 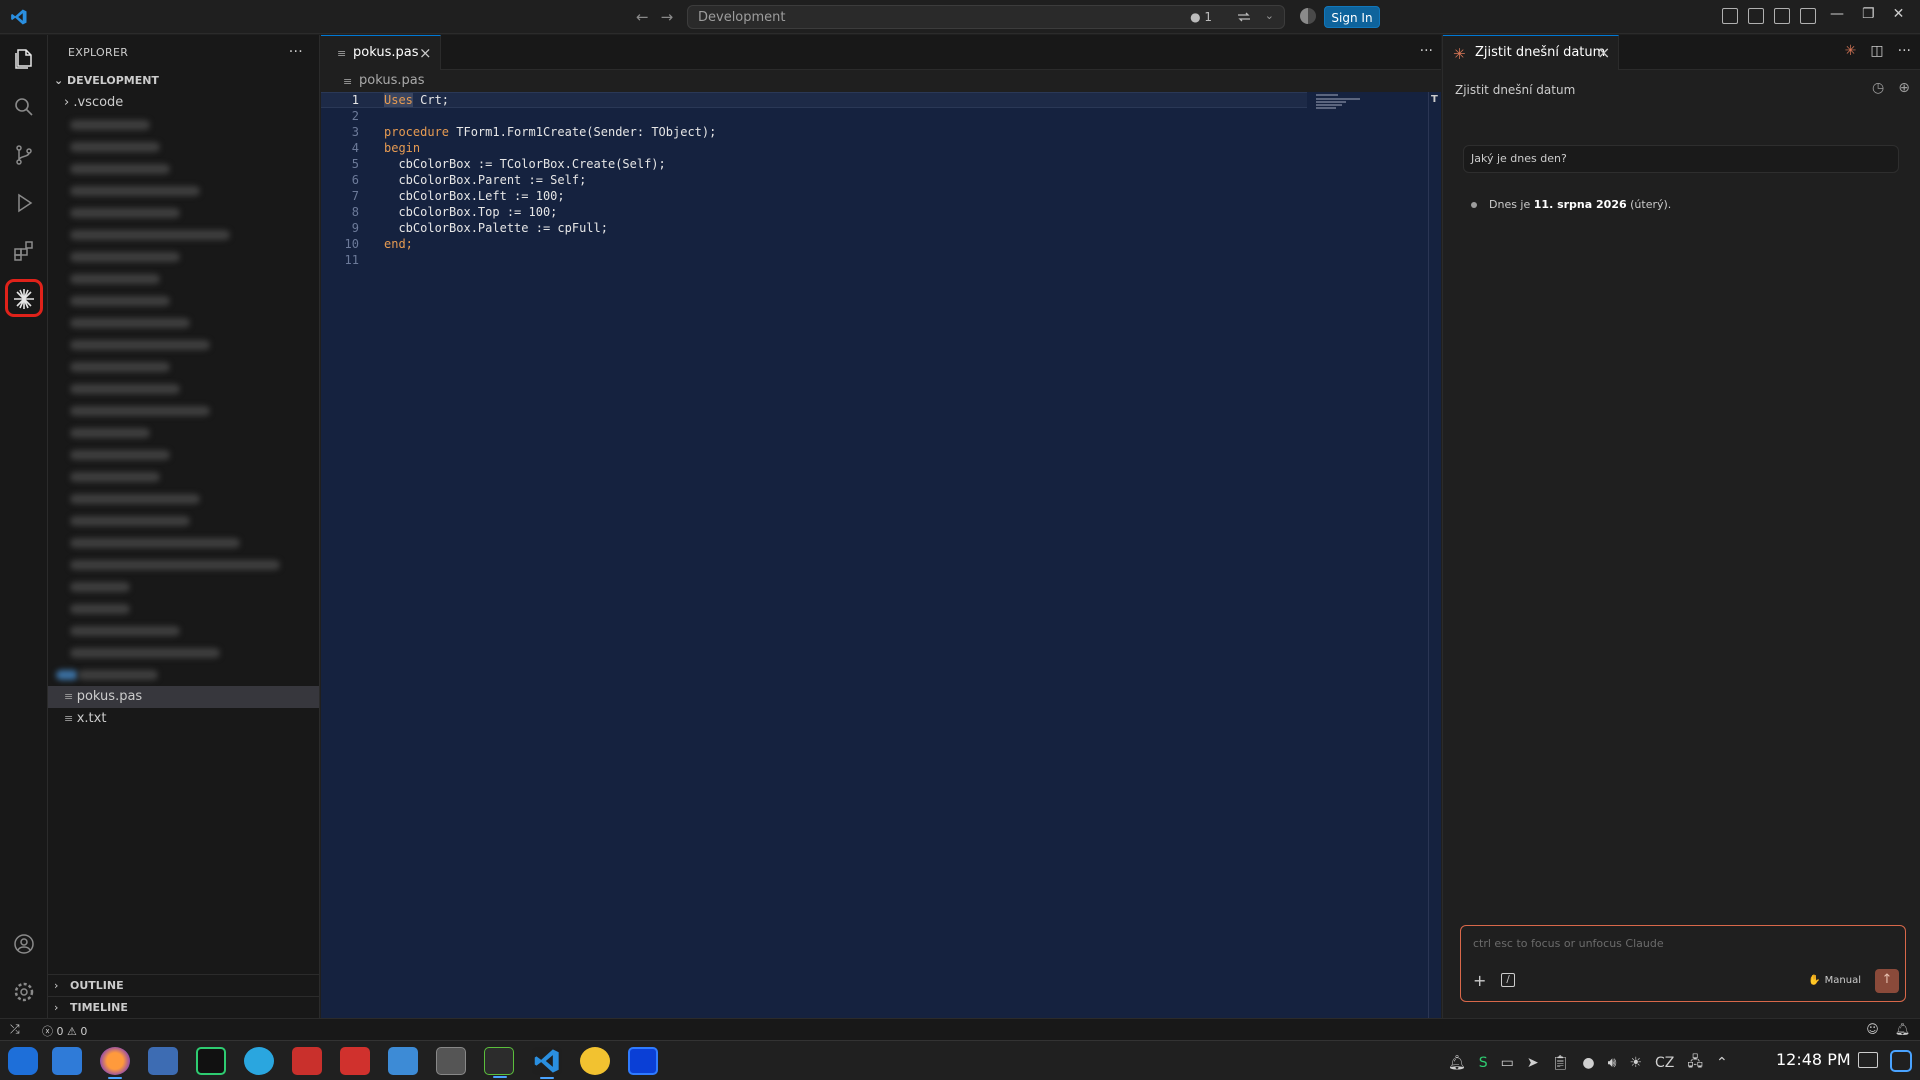 I want to click on minimap, so click(x=1338, y=102).